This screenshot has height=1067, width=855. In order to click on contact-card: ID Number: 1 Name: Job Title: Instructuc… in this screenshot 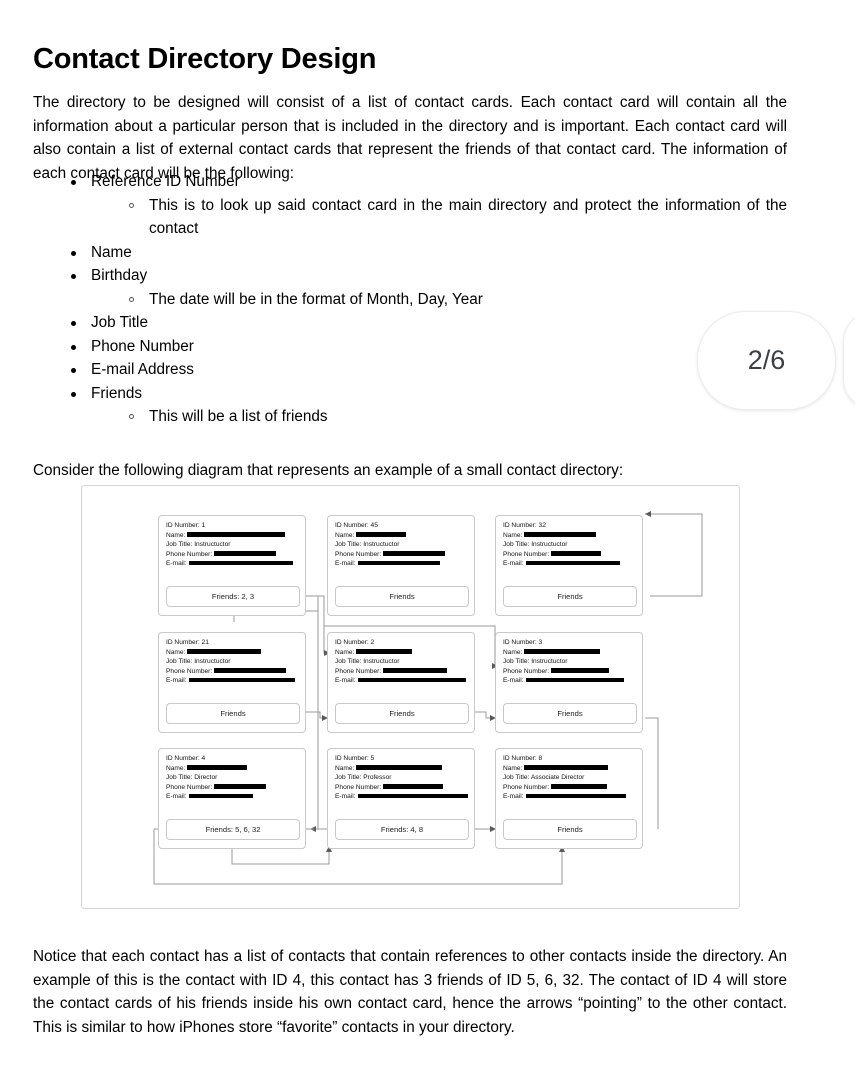, I will do `click(232, 565)`.